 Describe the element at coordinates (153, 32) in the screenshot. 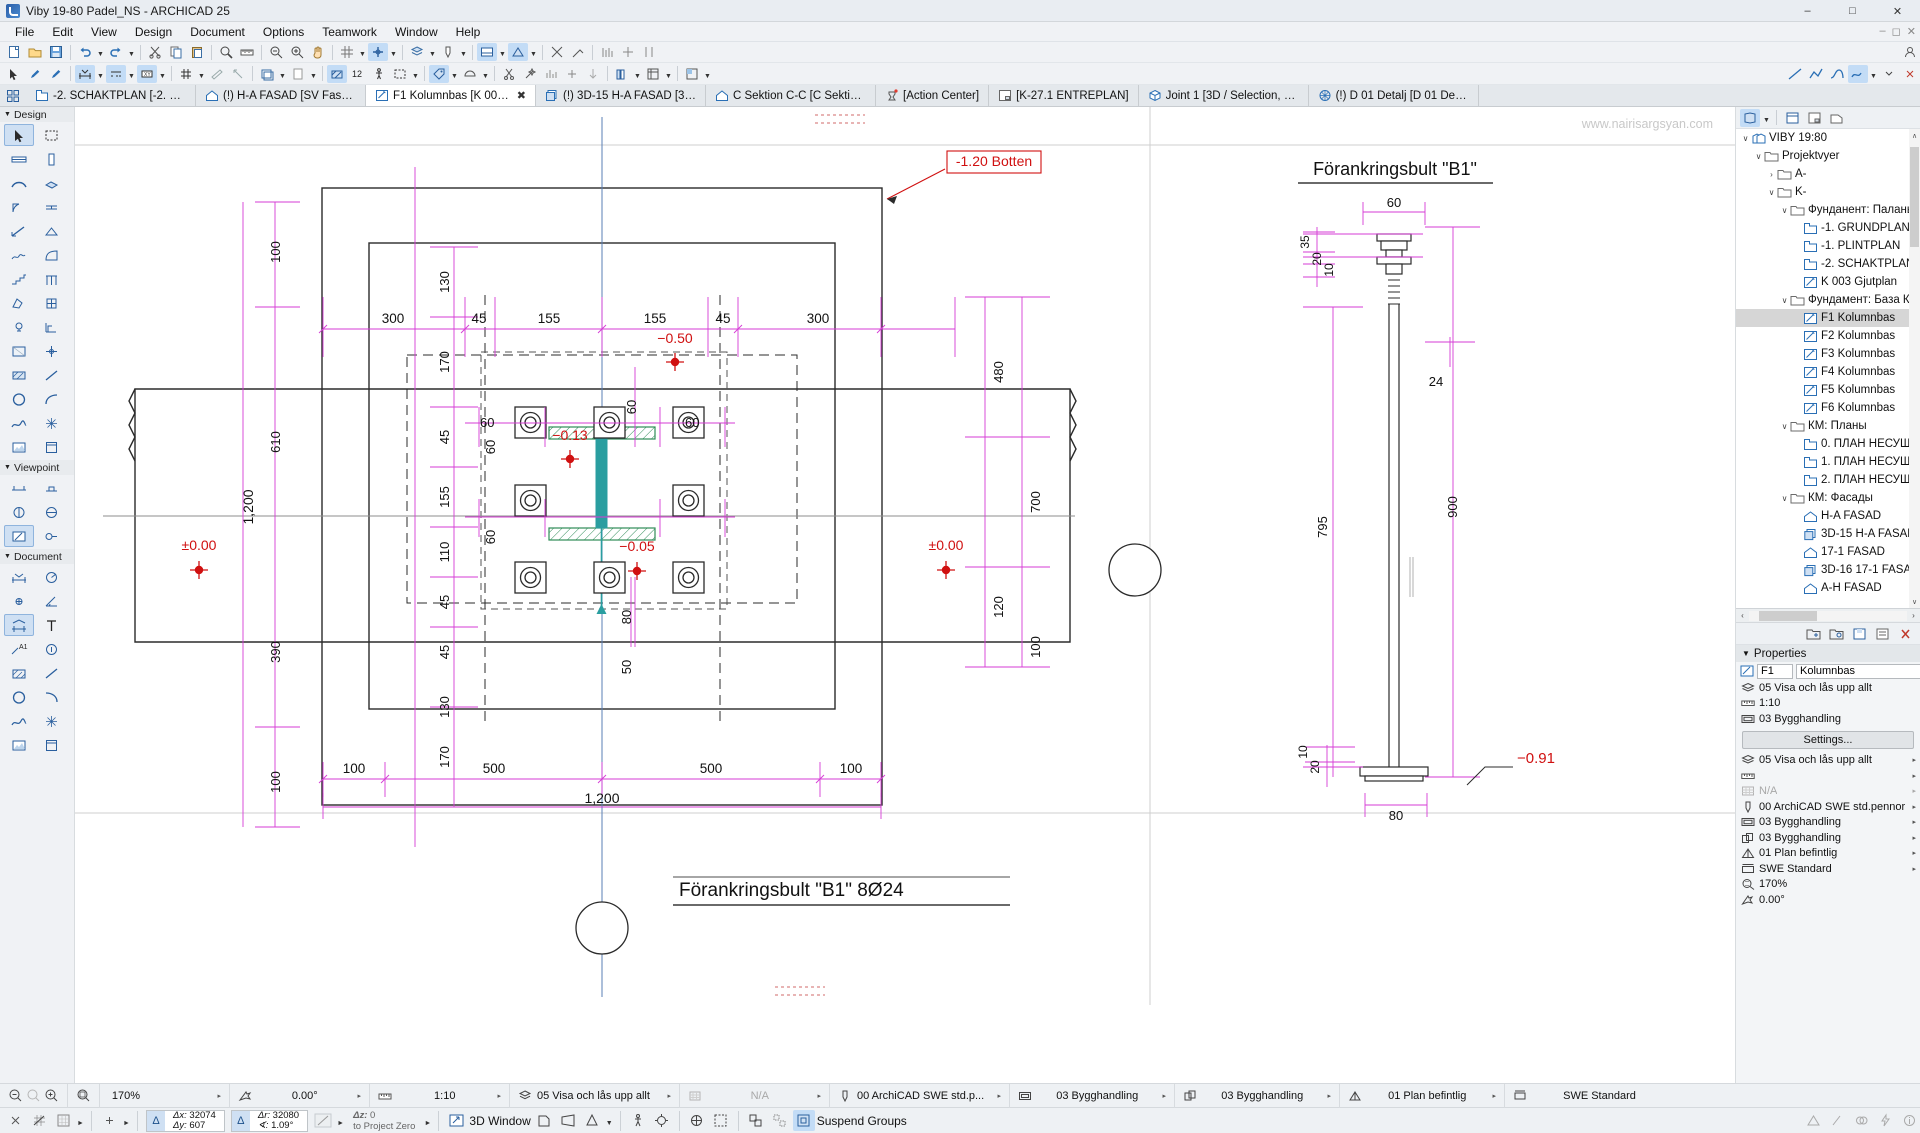

I see `menu-design: Design` at that location.